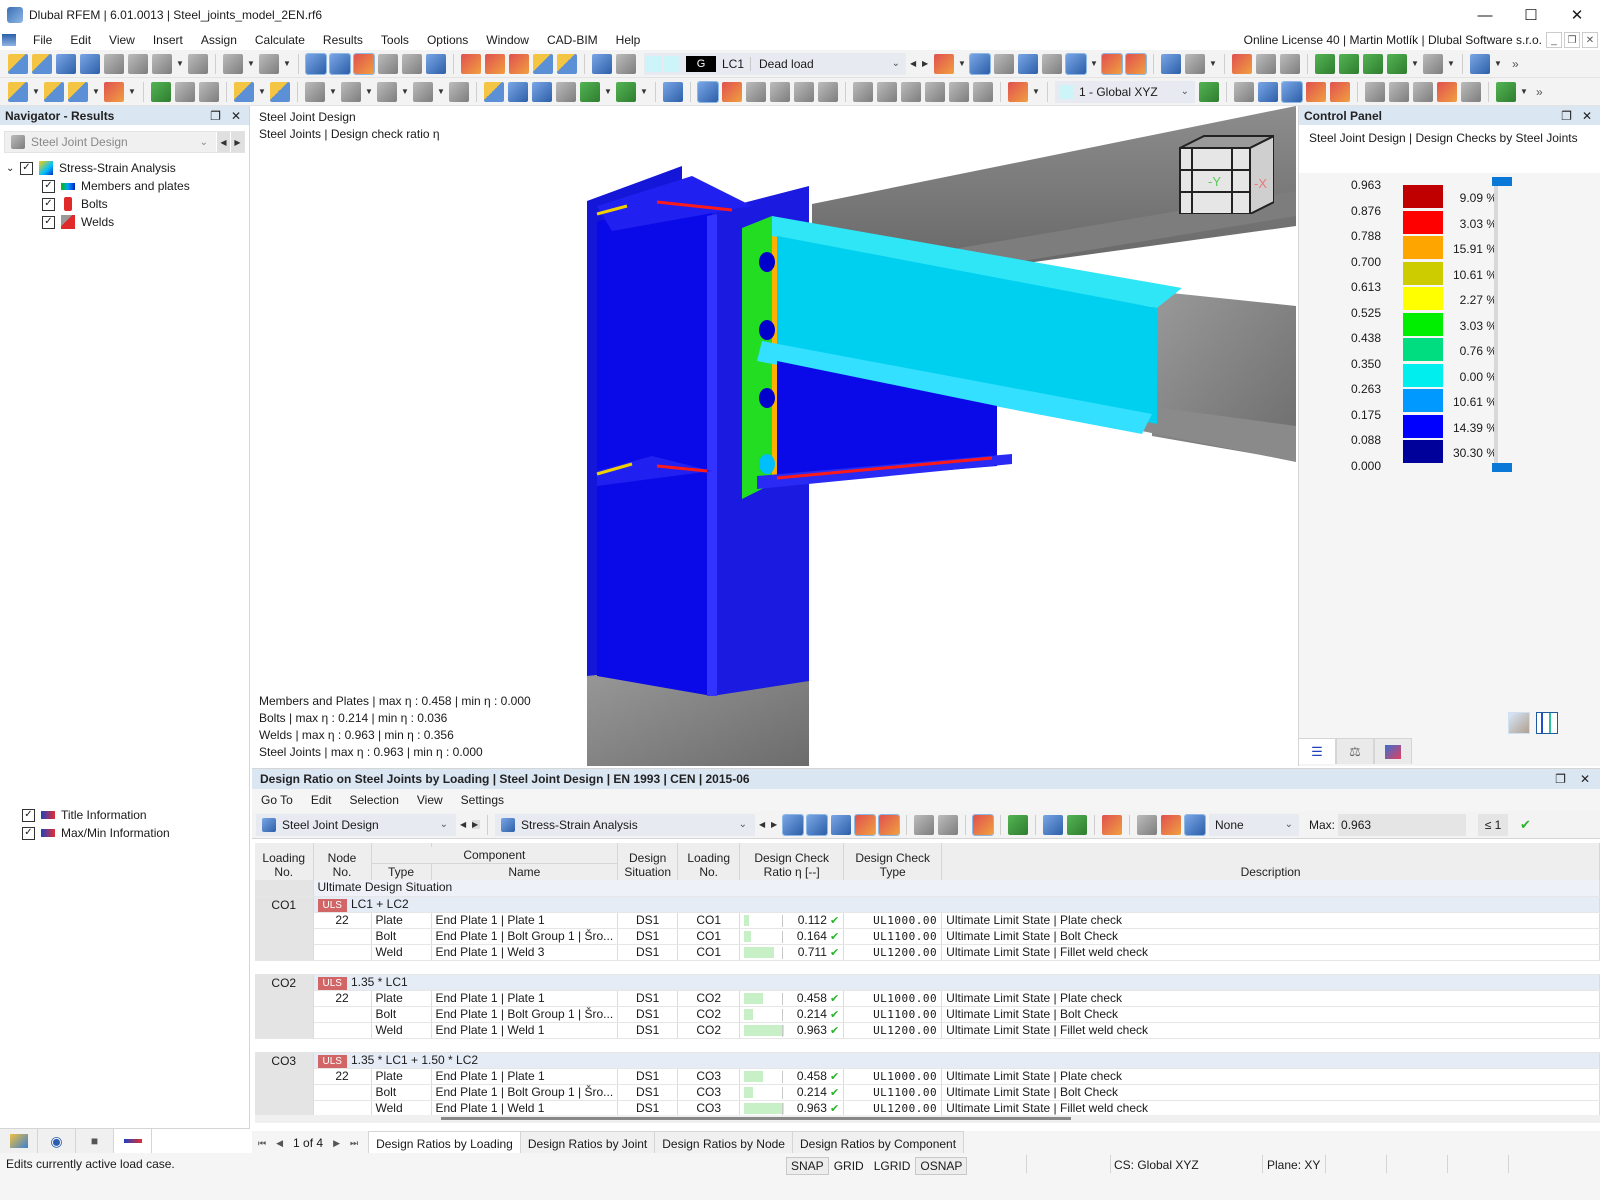 This screenshot has width=1600, height=1200. What do you see at coordinates (756, 91) in the screenshot?
I see `surface-result-icon` at bounding box center [756, 91].